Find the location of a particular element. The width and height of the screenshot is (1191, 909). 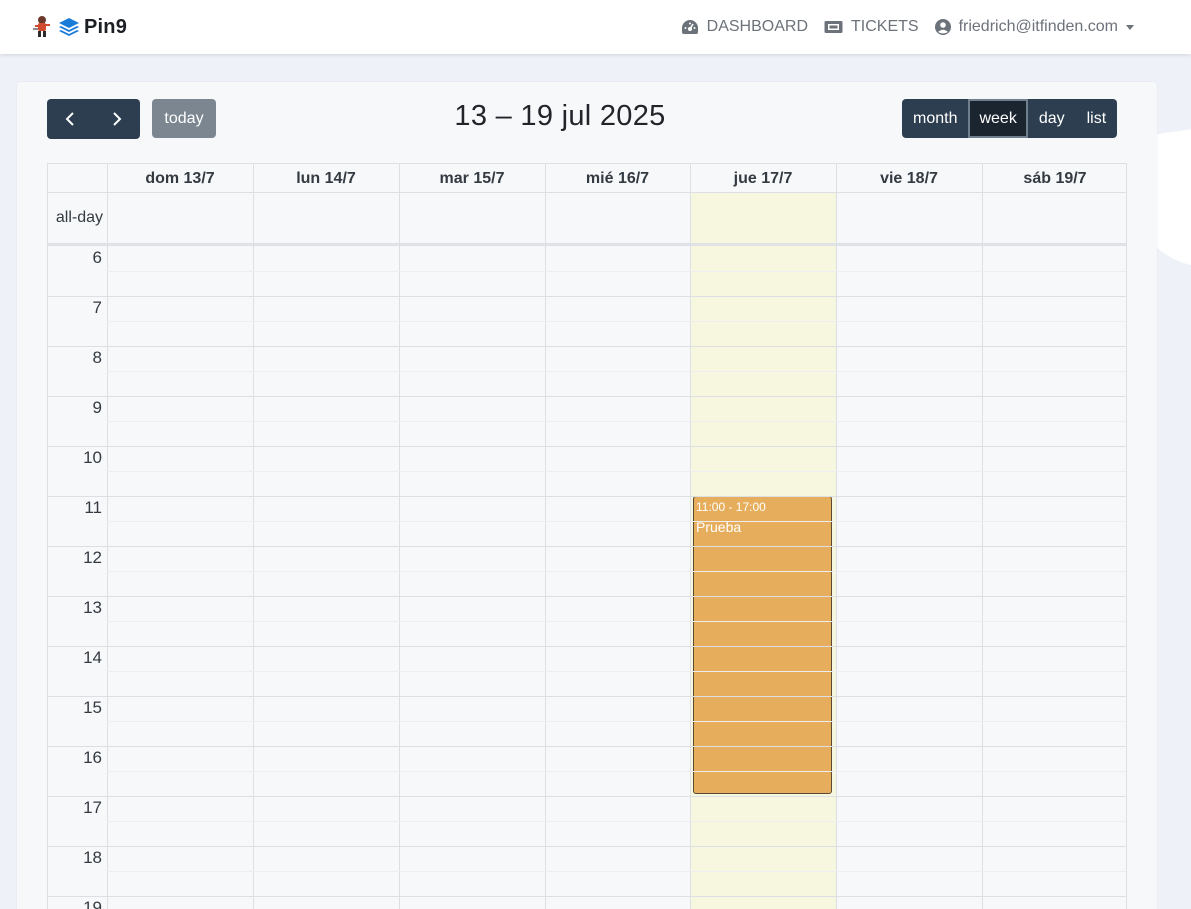

chevron-left-icon is located at coordinates (69, 119).